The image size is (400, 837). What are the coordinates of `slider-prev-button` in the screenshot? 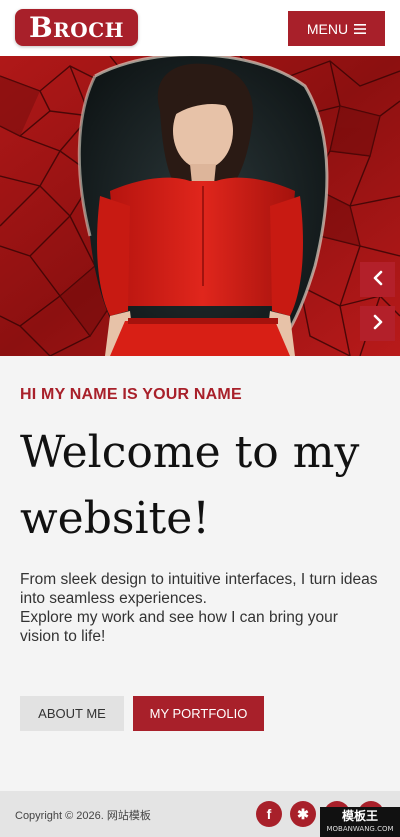 It's located at (377, 279).